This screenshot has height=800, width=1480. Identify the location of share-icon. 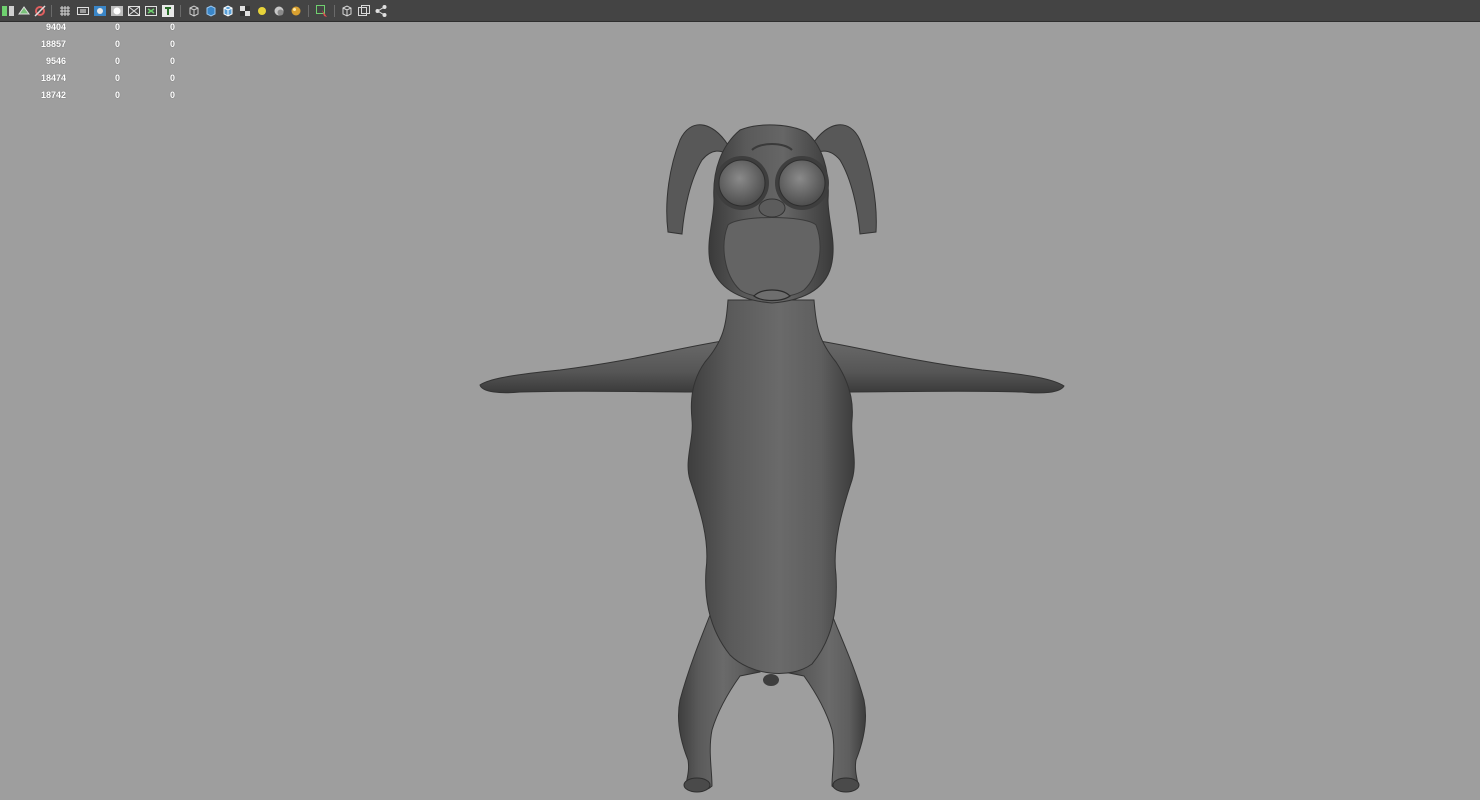
(381, 11).